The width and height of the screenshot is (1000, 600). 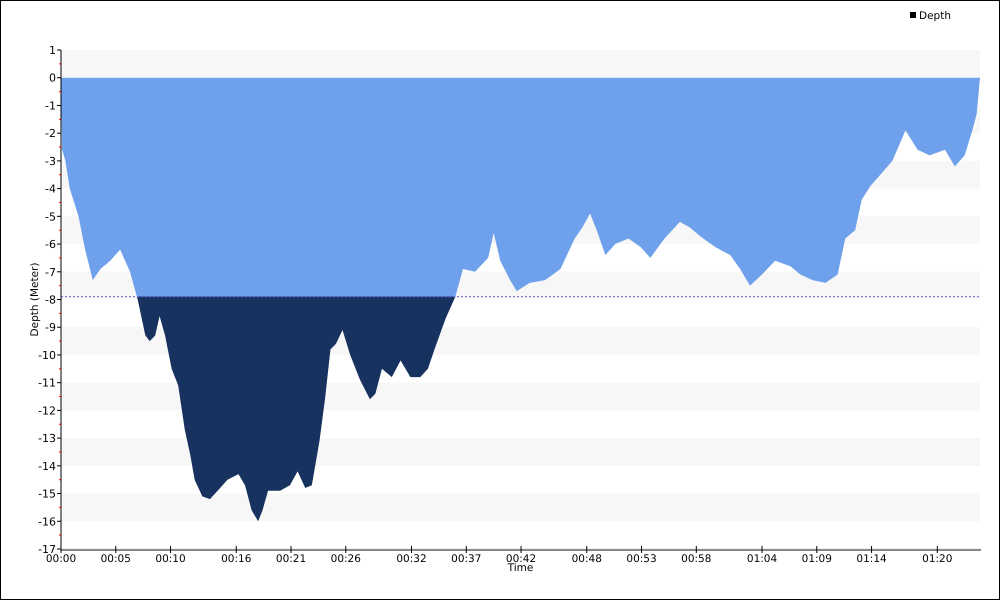 What do you see at coordinates (47, 439) in the screenshot?
I see `y-tick-label: -13` at bounding box center [47, 439].